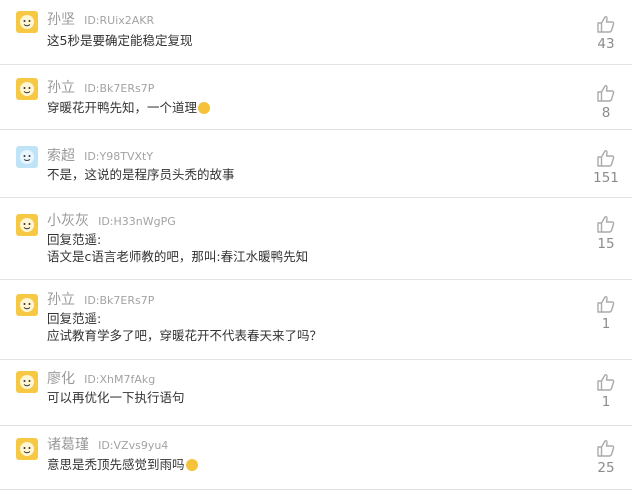 The width and height of the screenshot is (640, 491). What do you see at coordinates (316, 393) in the screenshot?
I see `comment-item: 廖化 ID:XhM7fAkg 可以再优化一下执行语句 1` at bounding box center [316, 393].